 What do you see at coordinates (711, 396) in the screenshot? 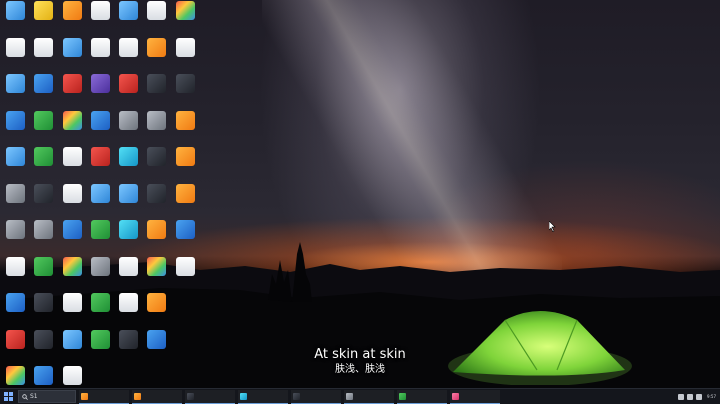
I see `taskbar-clock: 9:57` at bounding box center [711, 396].